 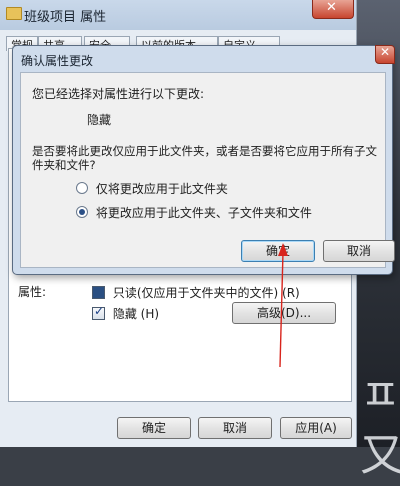 I want to click on hidden-label: 隐藏, so click(x=124, y=314).